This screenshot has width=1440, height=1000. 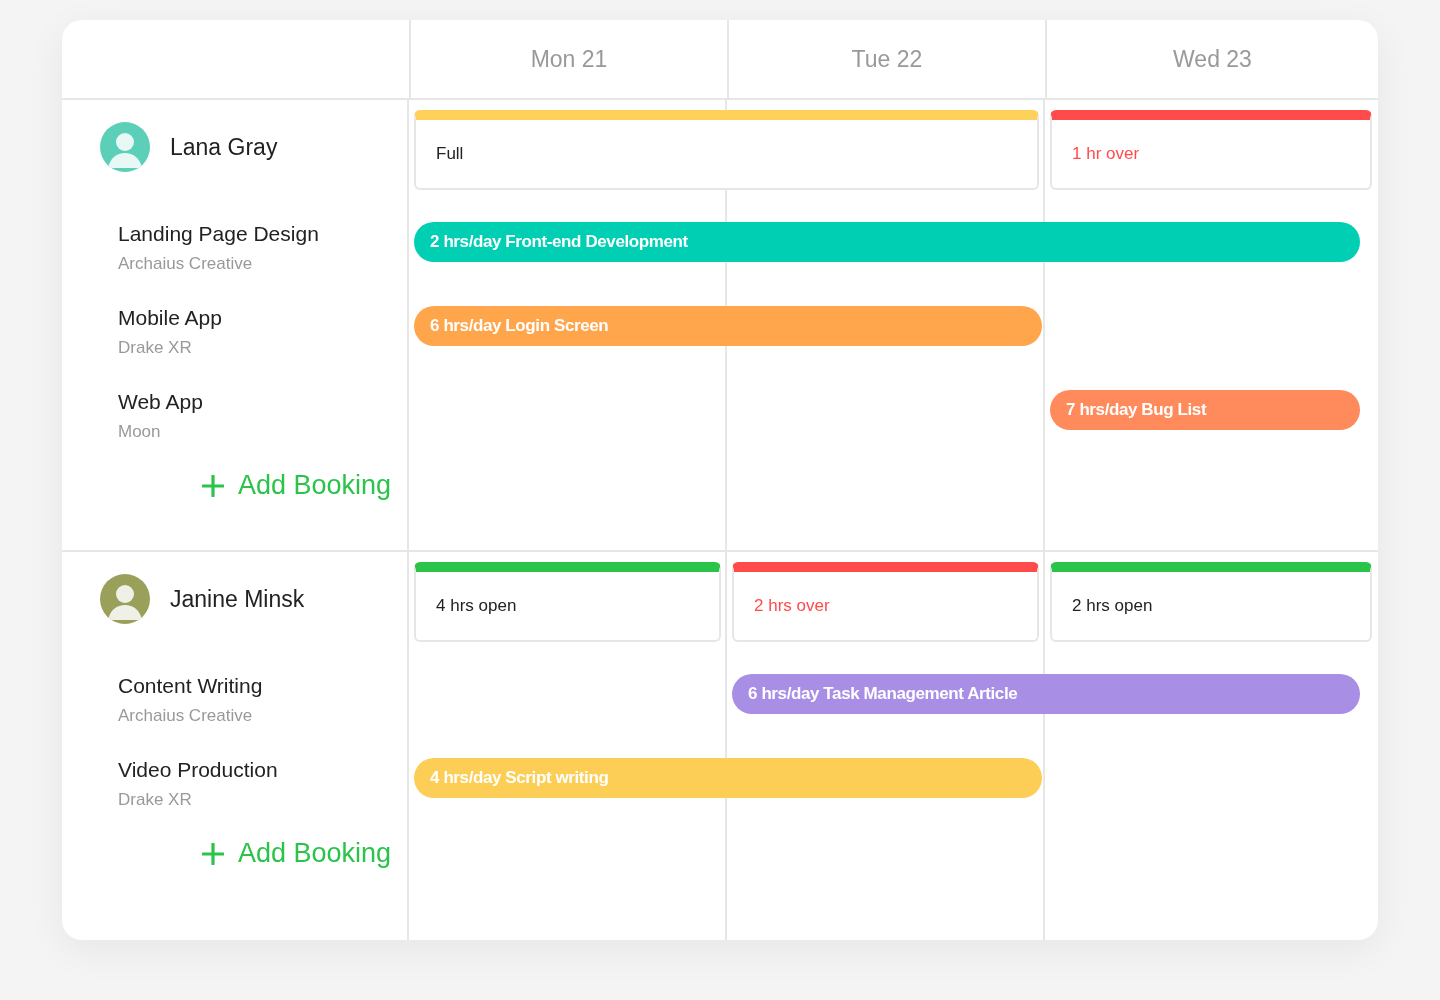 What do you see at coordinates (224, 147) in the screenshot?
I see `person-name: Lana Gray` at bounding box center [224, 147].